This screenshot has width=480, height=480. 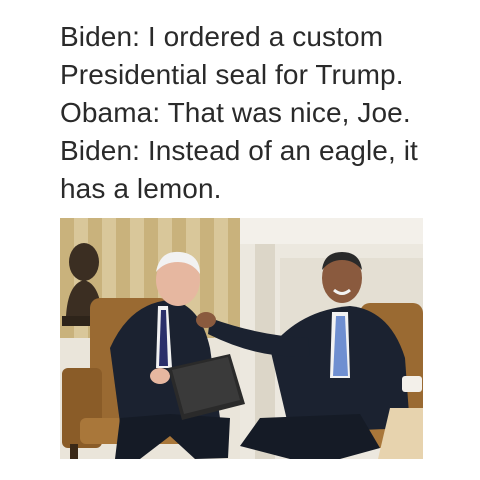 I want to click on caption-line: Biden: Instead of an eagle, it, so click(x=239, y=150).